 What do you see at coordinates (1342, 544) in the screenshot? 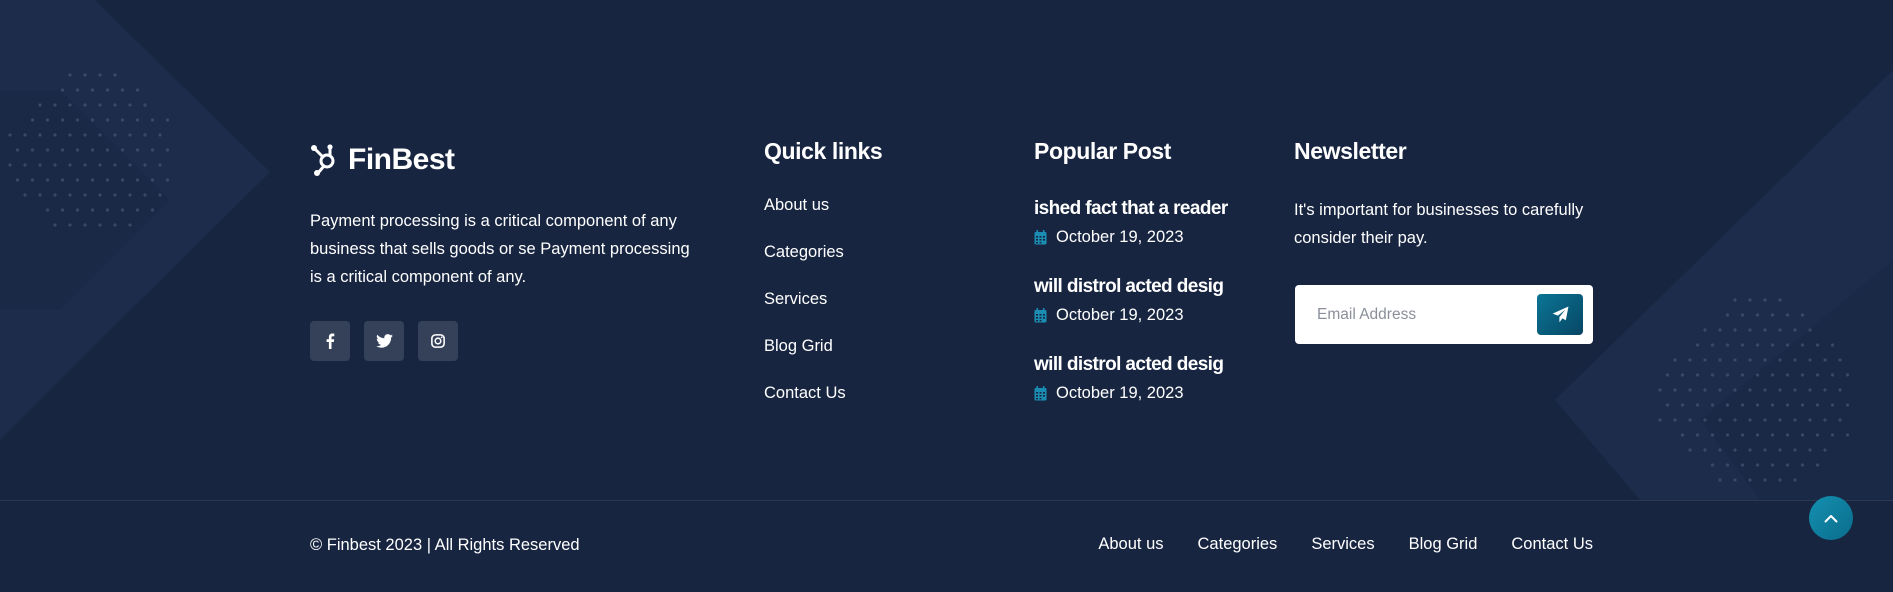
I see `footer-link-services: Services` at bounding box center [1342, 544].